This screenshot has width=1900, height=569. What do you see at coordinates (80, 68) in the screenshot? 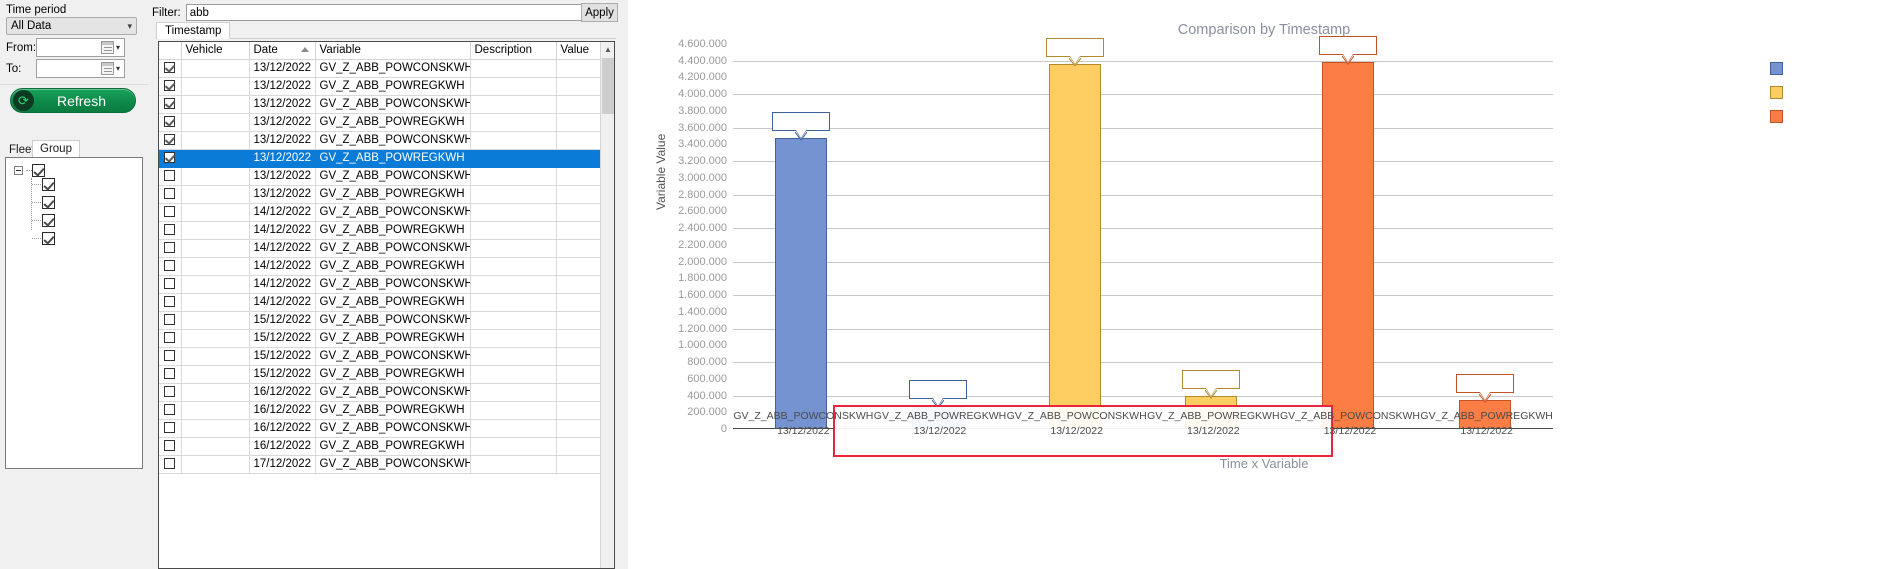
I see `date-to-input: ▾` at bounding box center [80, 68].